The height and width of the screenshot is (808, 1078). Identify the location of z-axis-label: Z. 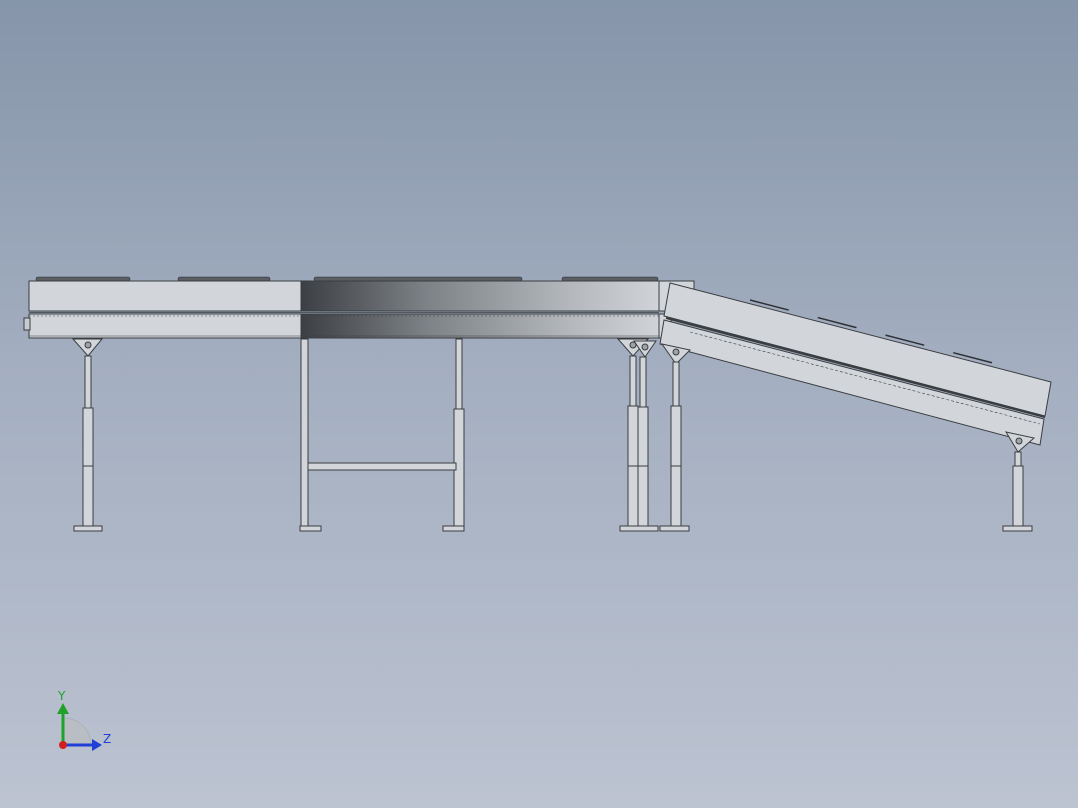
(107, 739).